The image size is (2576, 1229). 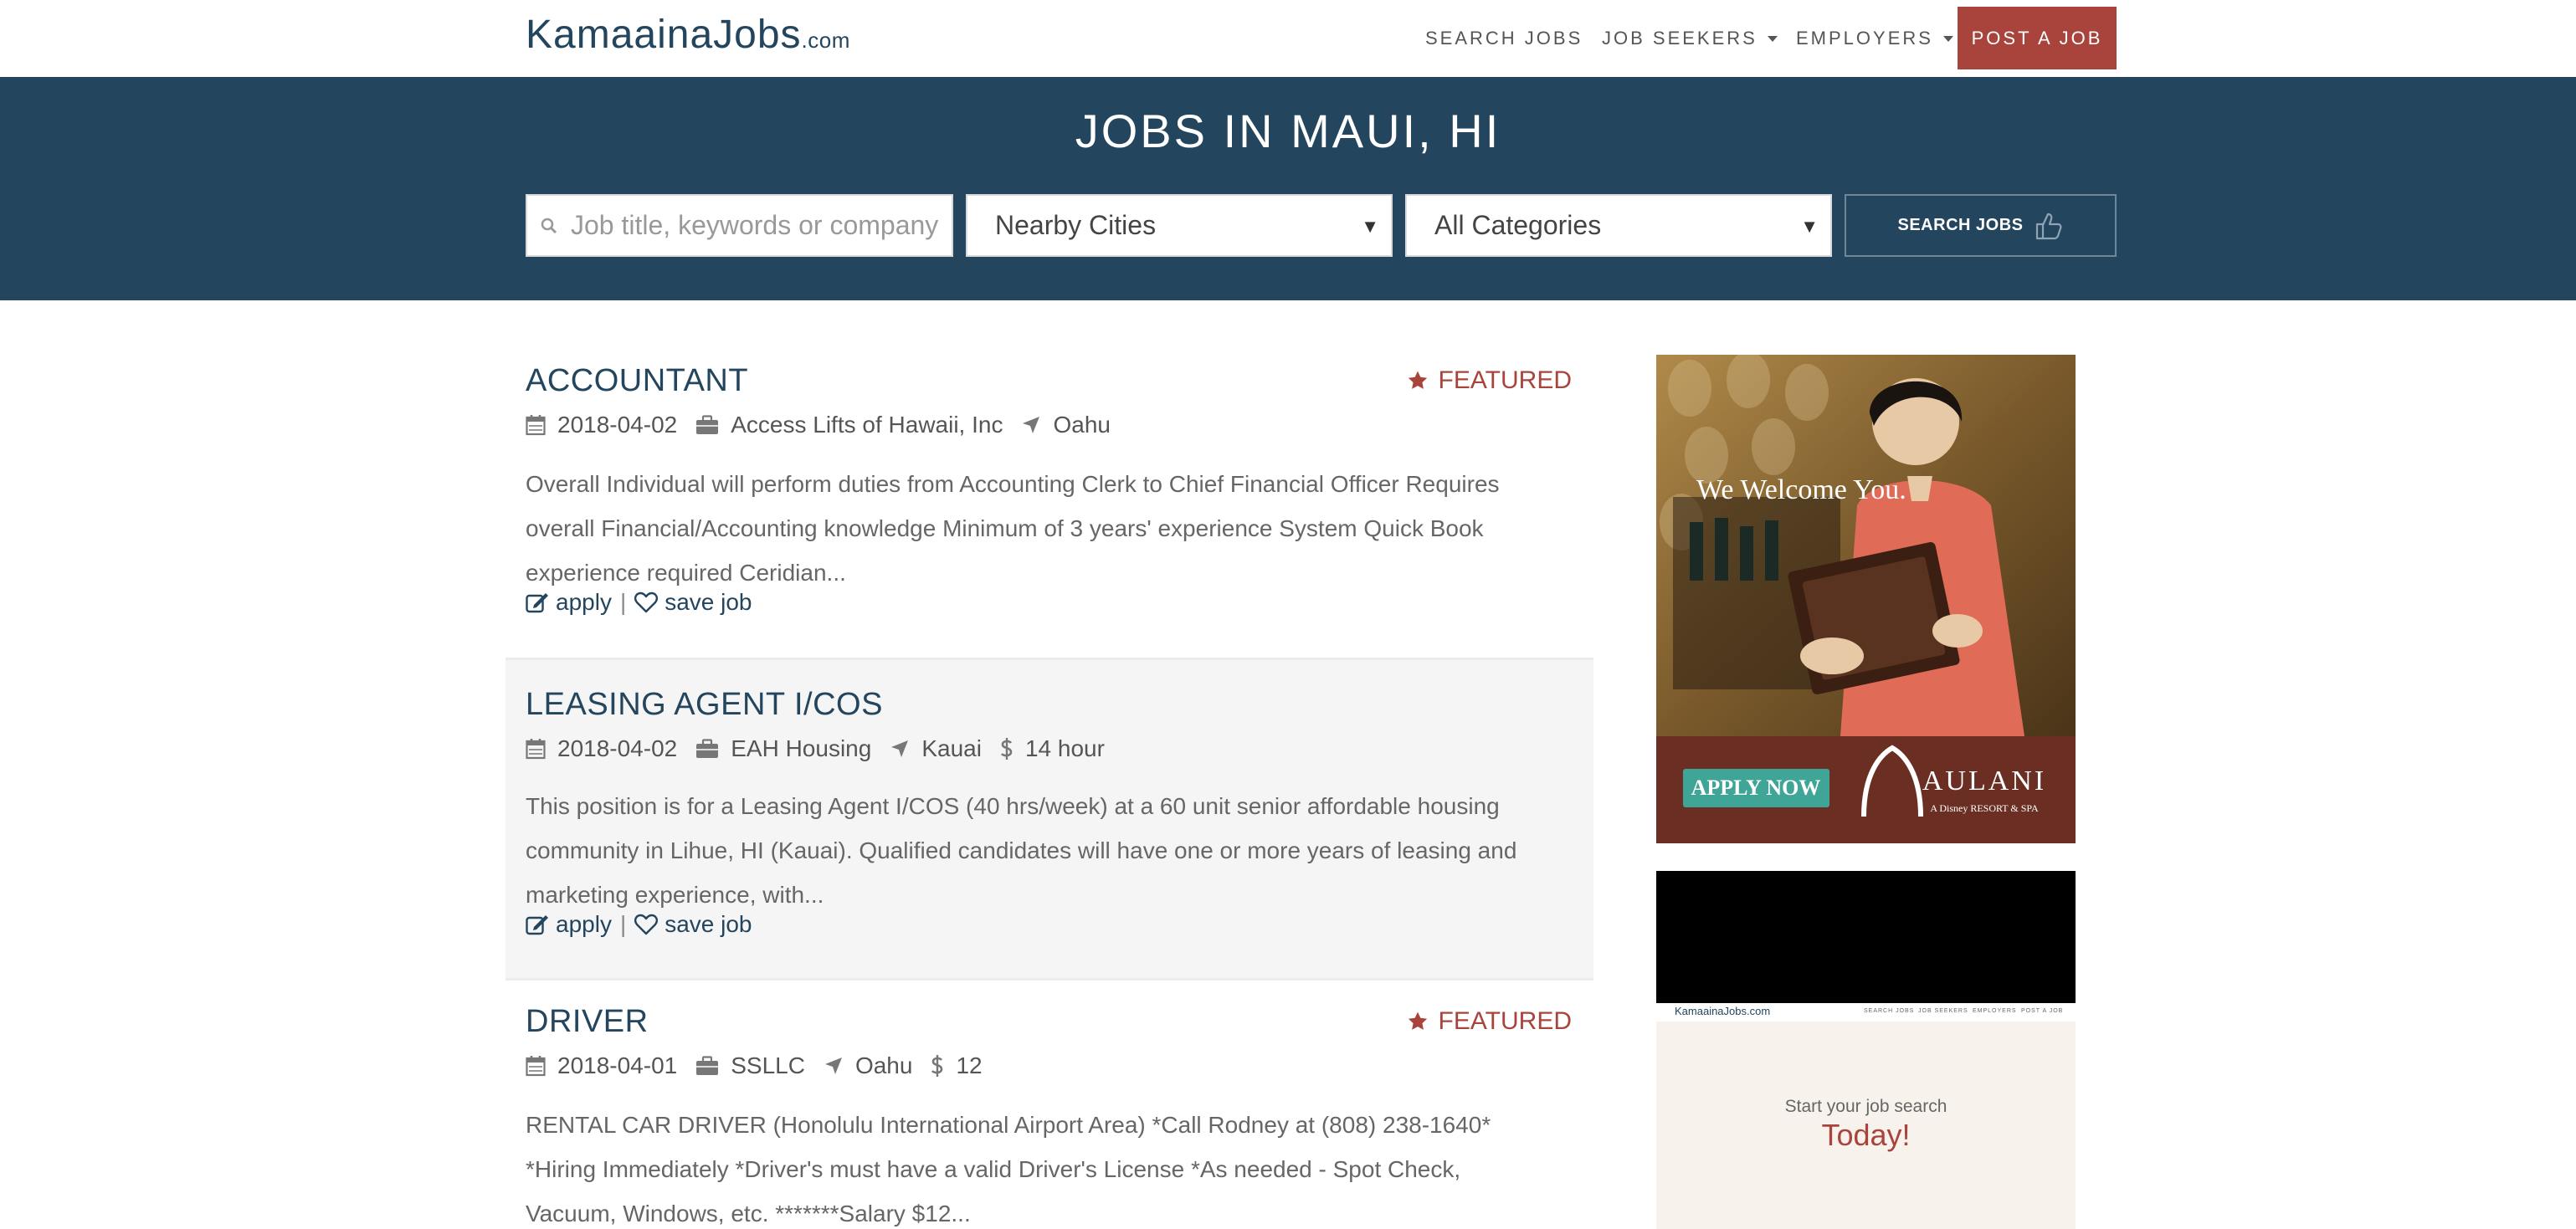 What do you see at coordinates (1064, 748) in the screenshot?
I see `job-pay: 14 hour` at bounding box center [1064, 748].